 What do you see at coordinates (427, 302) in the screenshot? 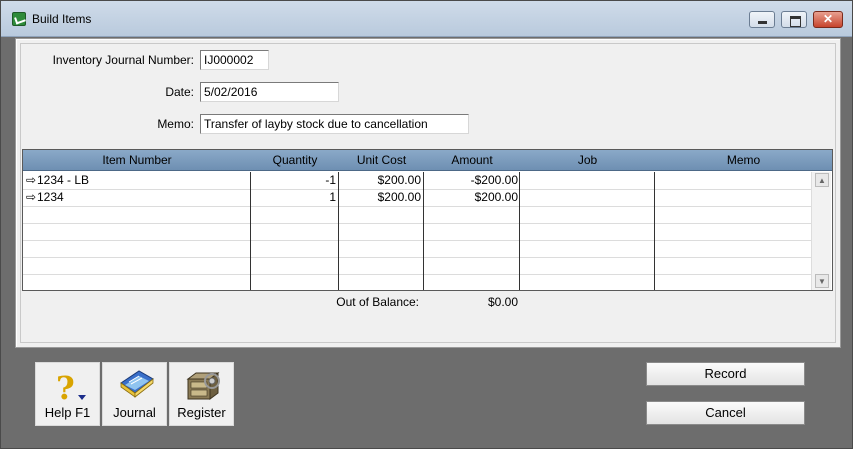
I see `balance-row: Out of Balance: $0.00` at bounding box center [427, 302].